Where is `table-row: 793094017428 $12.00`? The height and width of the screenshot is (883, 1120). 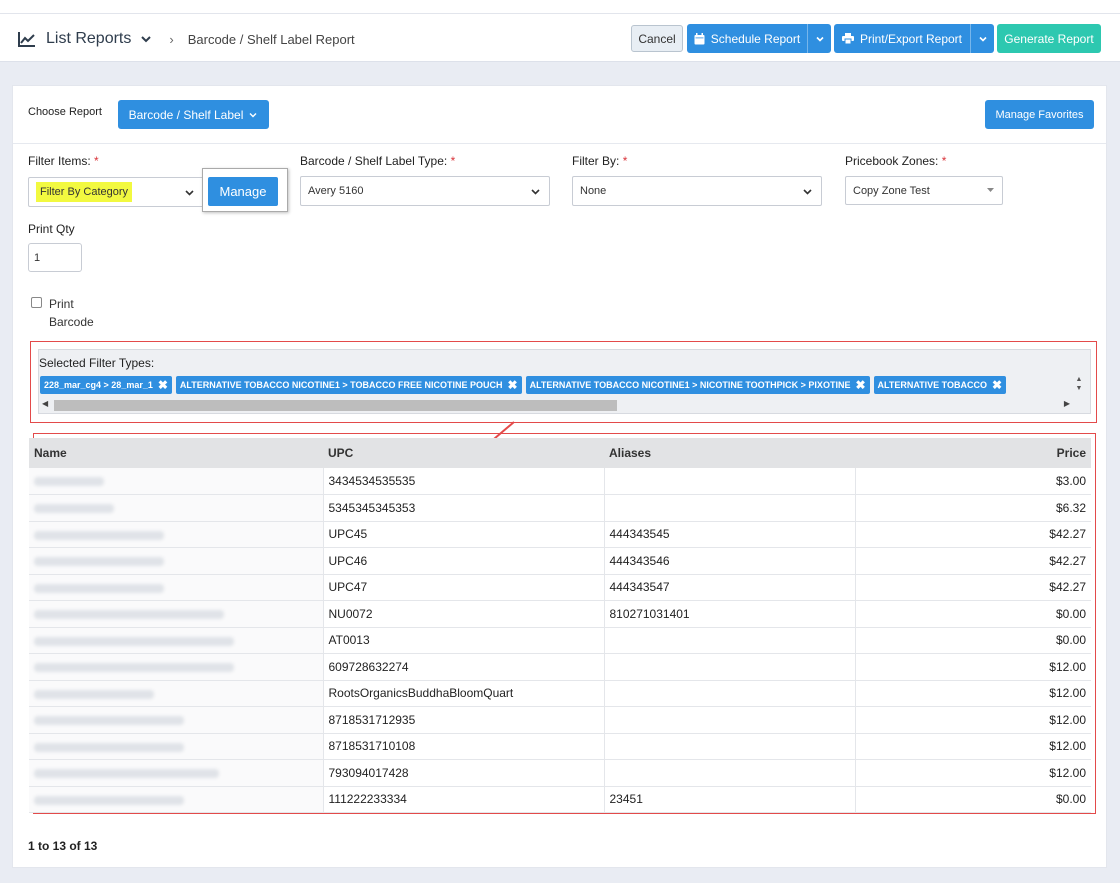
table-row: 793094017428 $12.00 is located at coordinates (560, 773).